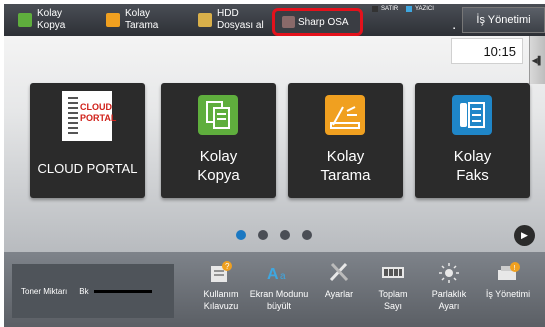 The image size is (545, 327). I want to click on tile-kolay-kopya-label: Kolay Kopya, so click(218, 166).